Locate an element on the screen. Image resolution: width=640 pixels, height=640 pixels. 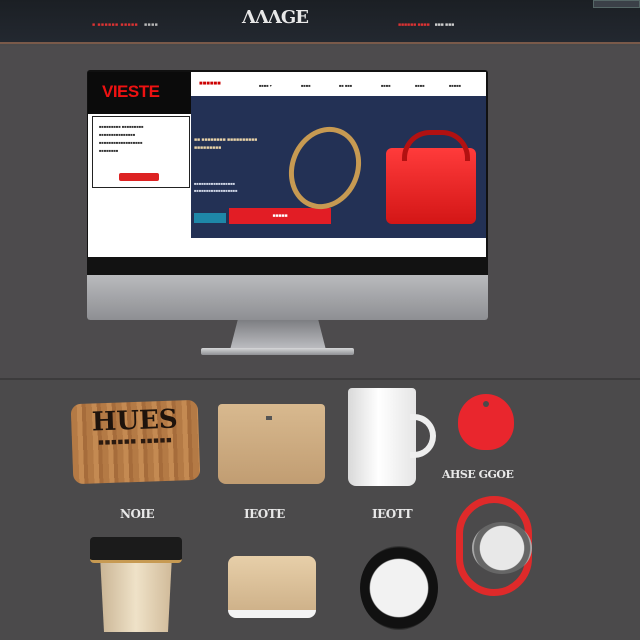
apple-logo-icon is located at coordinates (287, 298).